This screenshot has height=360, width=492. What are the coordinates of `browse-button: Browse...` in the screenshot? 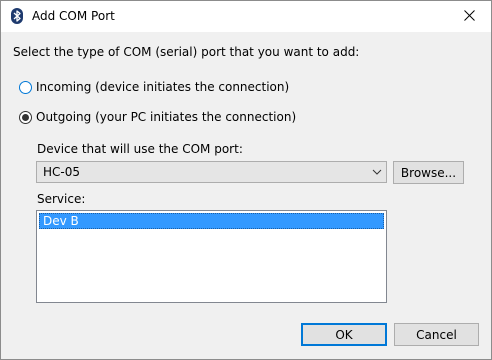 It's located at (428, 172).